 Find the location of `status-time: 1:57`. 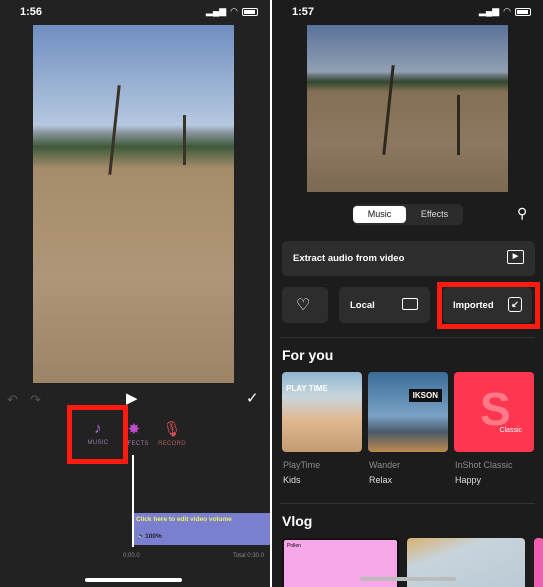

status-time: 1:57 is located at coordinates (303, 12).